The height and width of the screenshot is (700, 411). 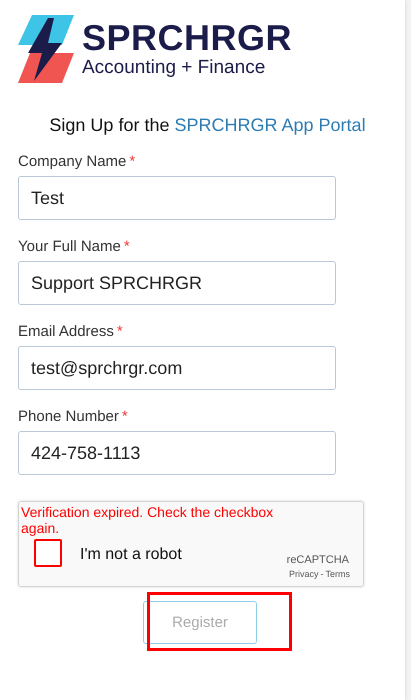 I want to click on error-message: Verification expired. Check the checkbox again., so click(x=147, y=520).